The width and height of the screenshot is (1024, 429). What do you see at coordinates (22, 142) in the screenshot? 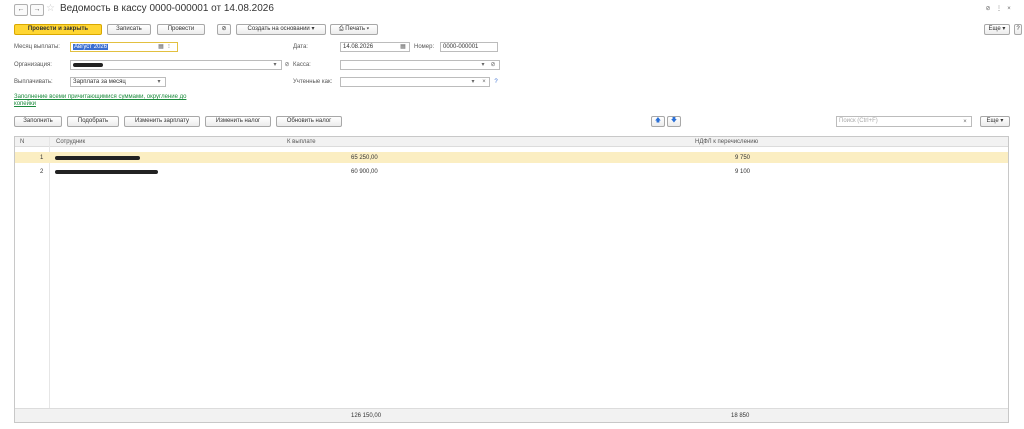
I see `col-n: N` at bounding box center [22, 142].